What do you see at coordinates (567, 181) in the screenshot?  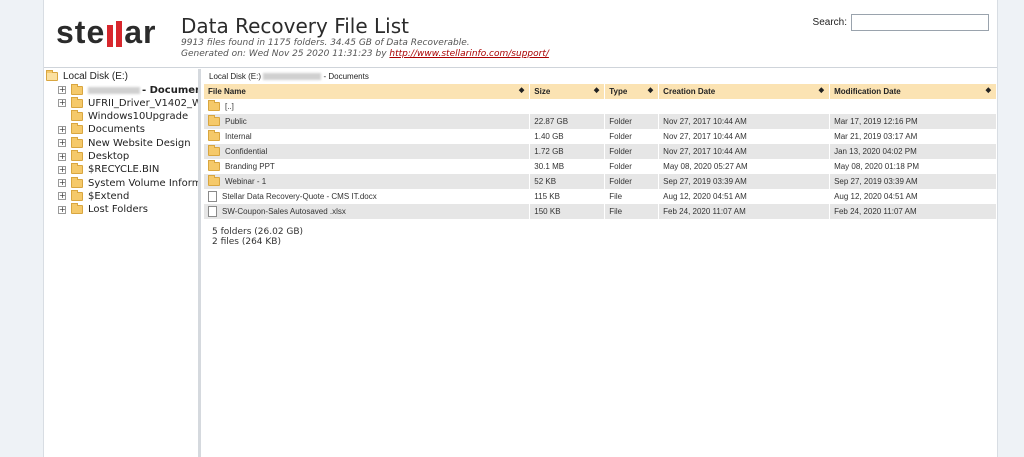 I see `table-cell-size: 52 KB` at bounding box center [567, 181].